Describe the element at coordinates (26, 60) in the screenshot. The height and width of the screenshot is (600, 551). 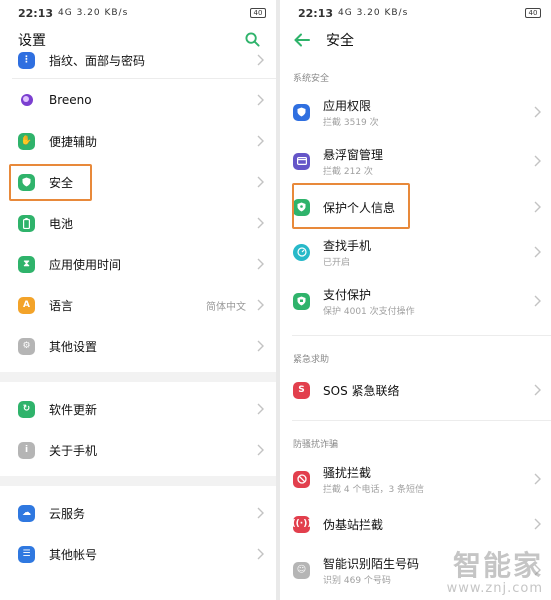
I see `fingerprint-icon: ⋮` at that location.